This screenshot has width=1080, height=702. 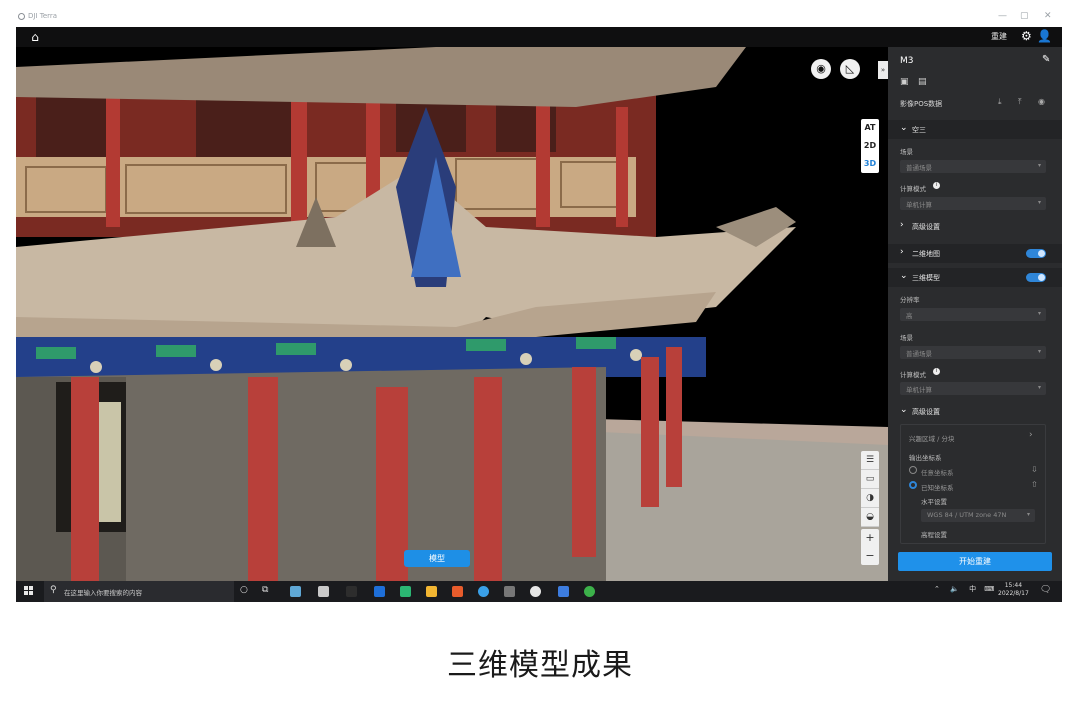 I want to click on aerotri-advanced: › 高级设置, so click(x=975, y=226).